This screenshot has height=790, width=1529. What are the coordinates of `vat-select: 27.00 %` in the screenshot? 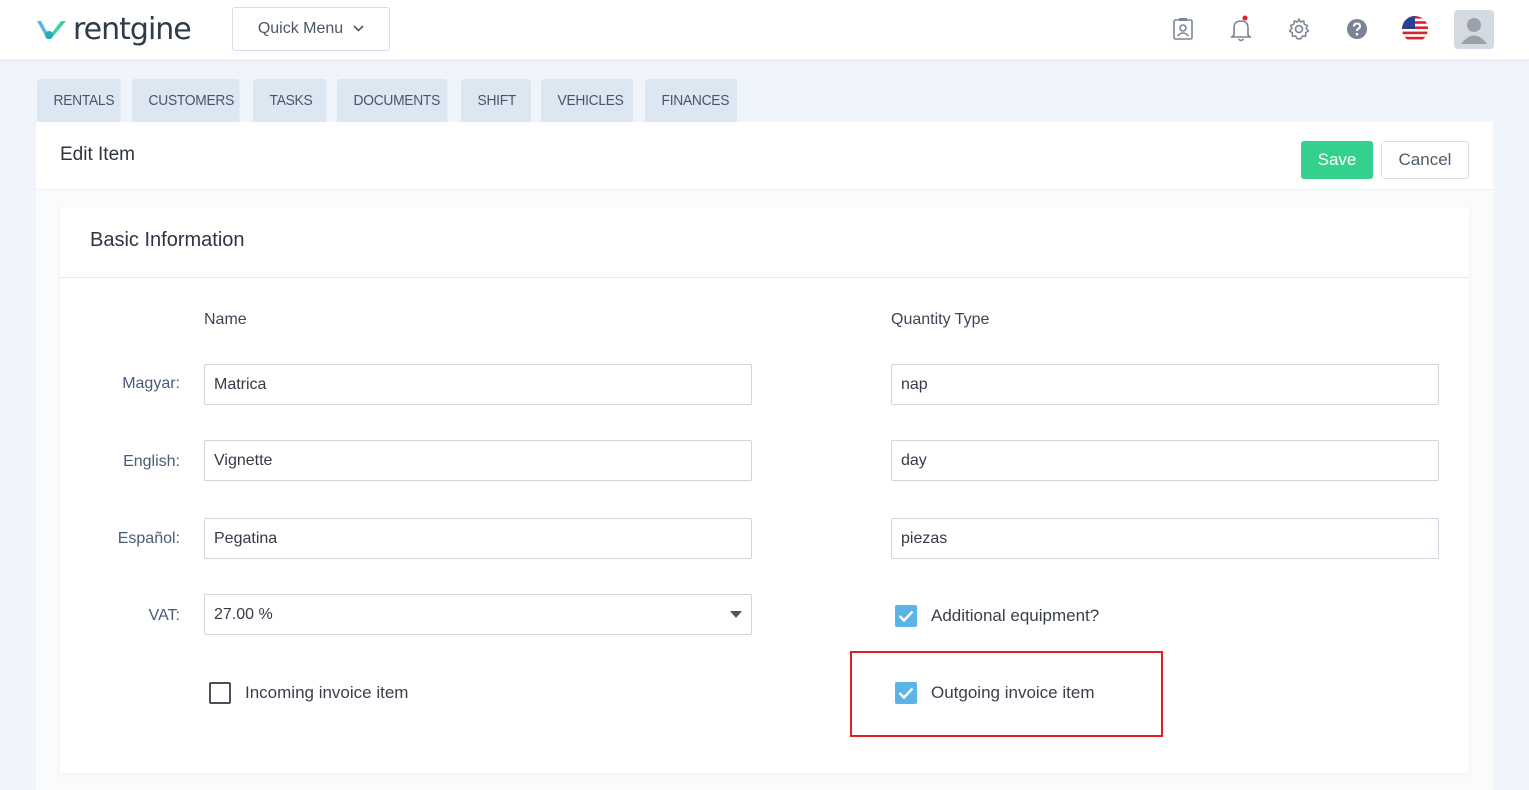 It's located at (478, 614).